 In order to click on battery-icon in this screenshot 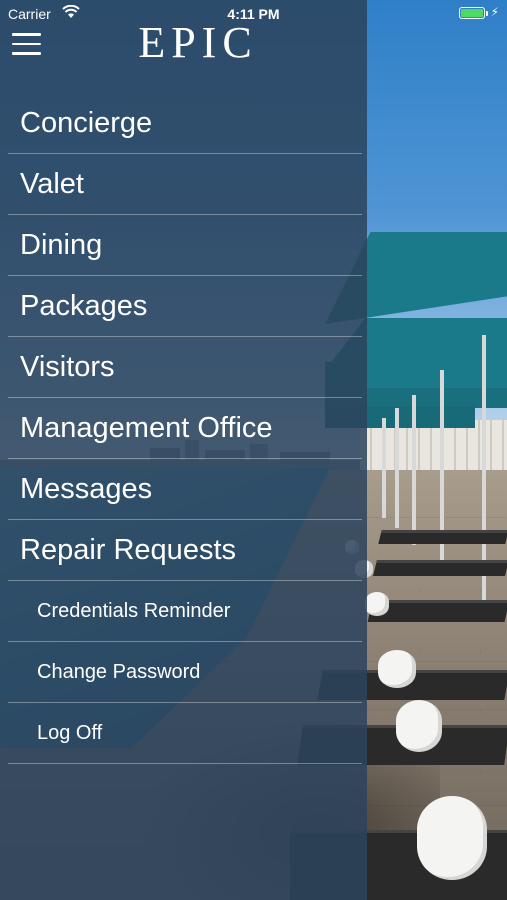, I will do `click(473, 13)`.